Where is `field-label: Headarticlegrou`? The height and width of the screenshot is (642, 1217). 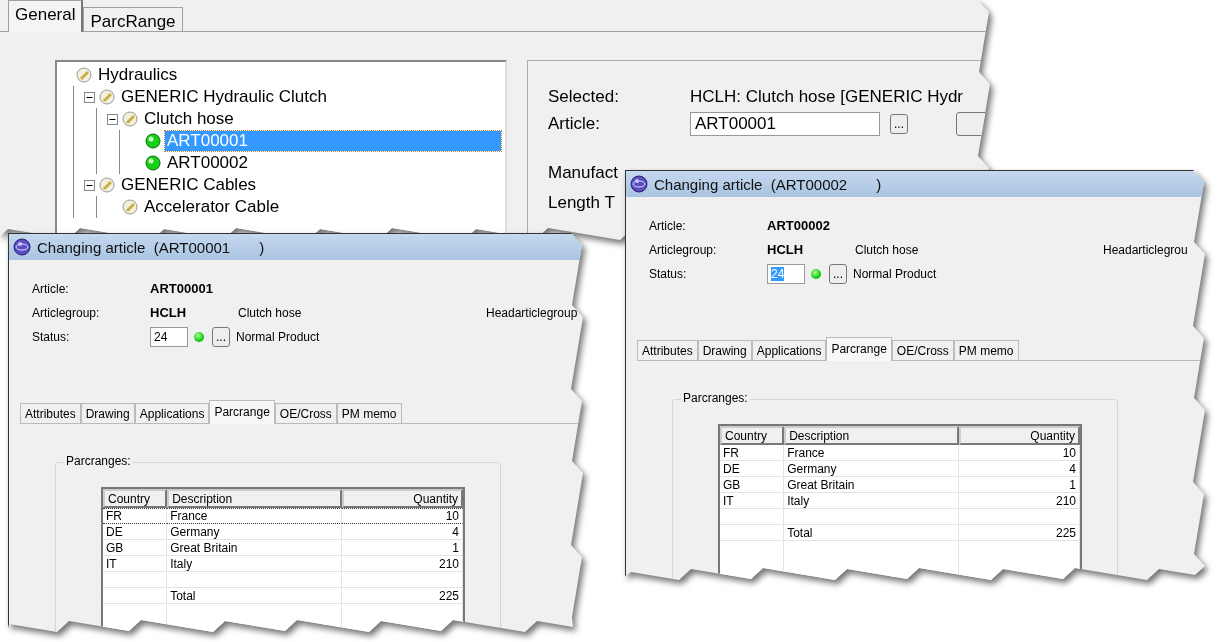 field-label: Headarticlegrou is located at coordinates (1146, 250).